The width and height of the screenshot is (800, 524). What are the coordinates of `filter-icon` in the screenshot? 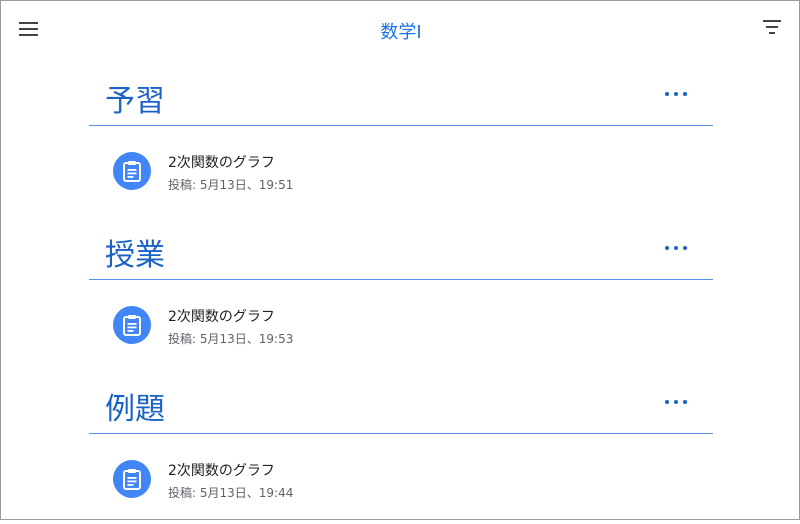 It's located at (772, 31).